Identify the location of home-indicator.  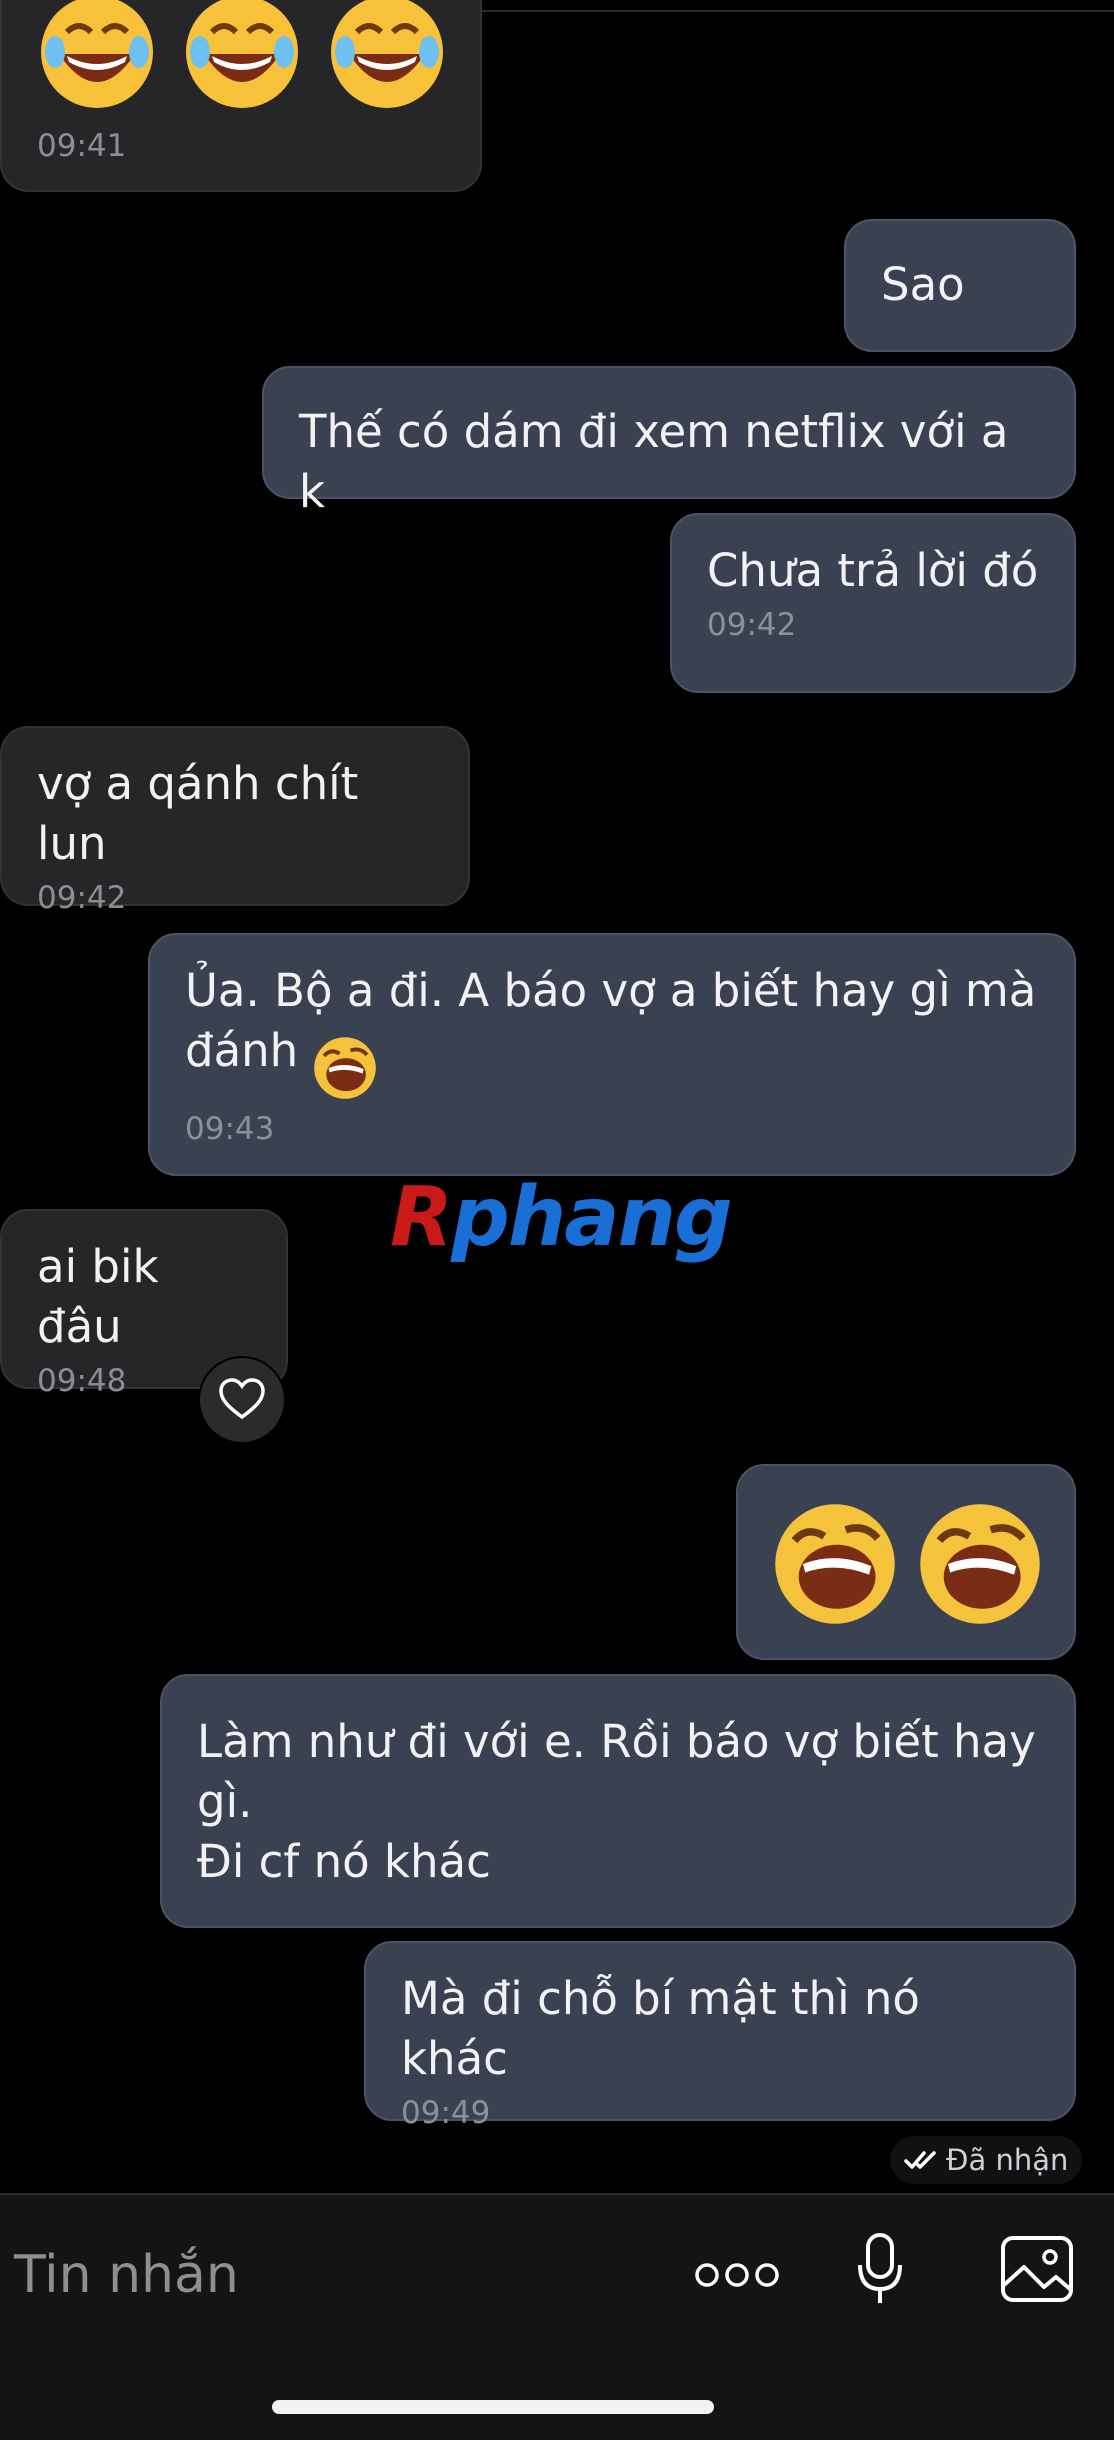
(493, 2407).